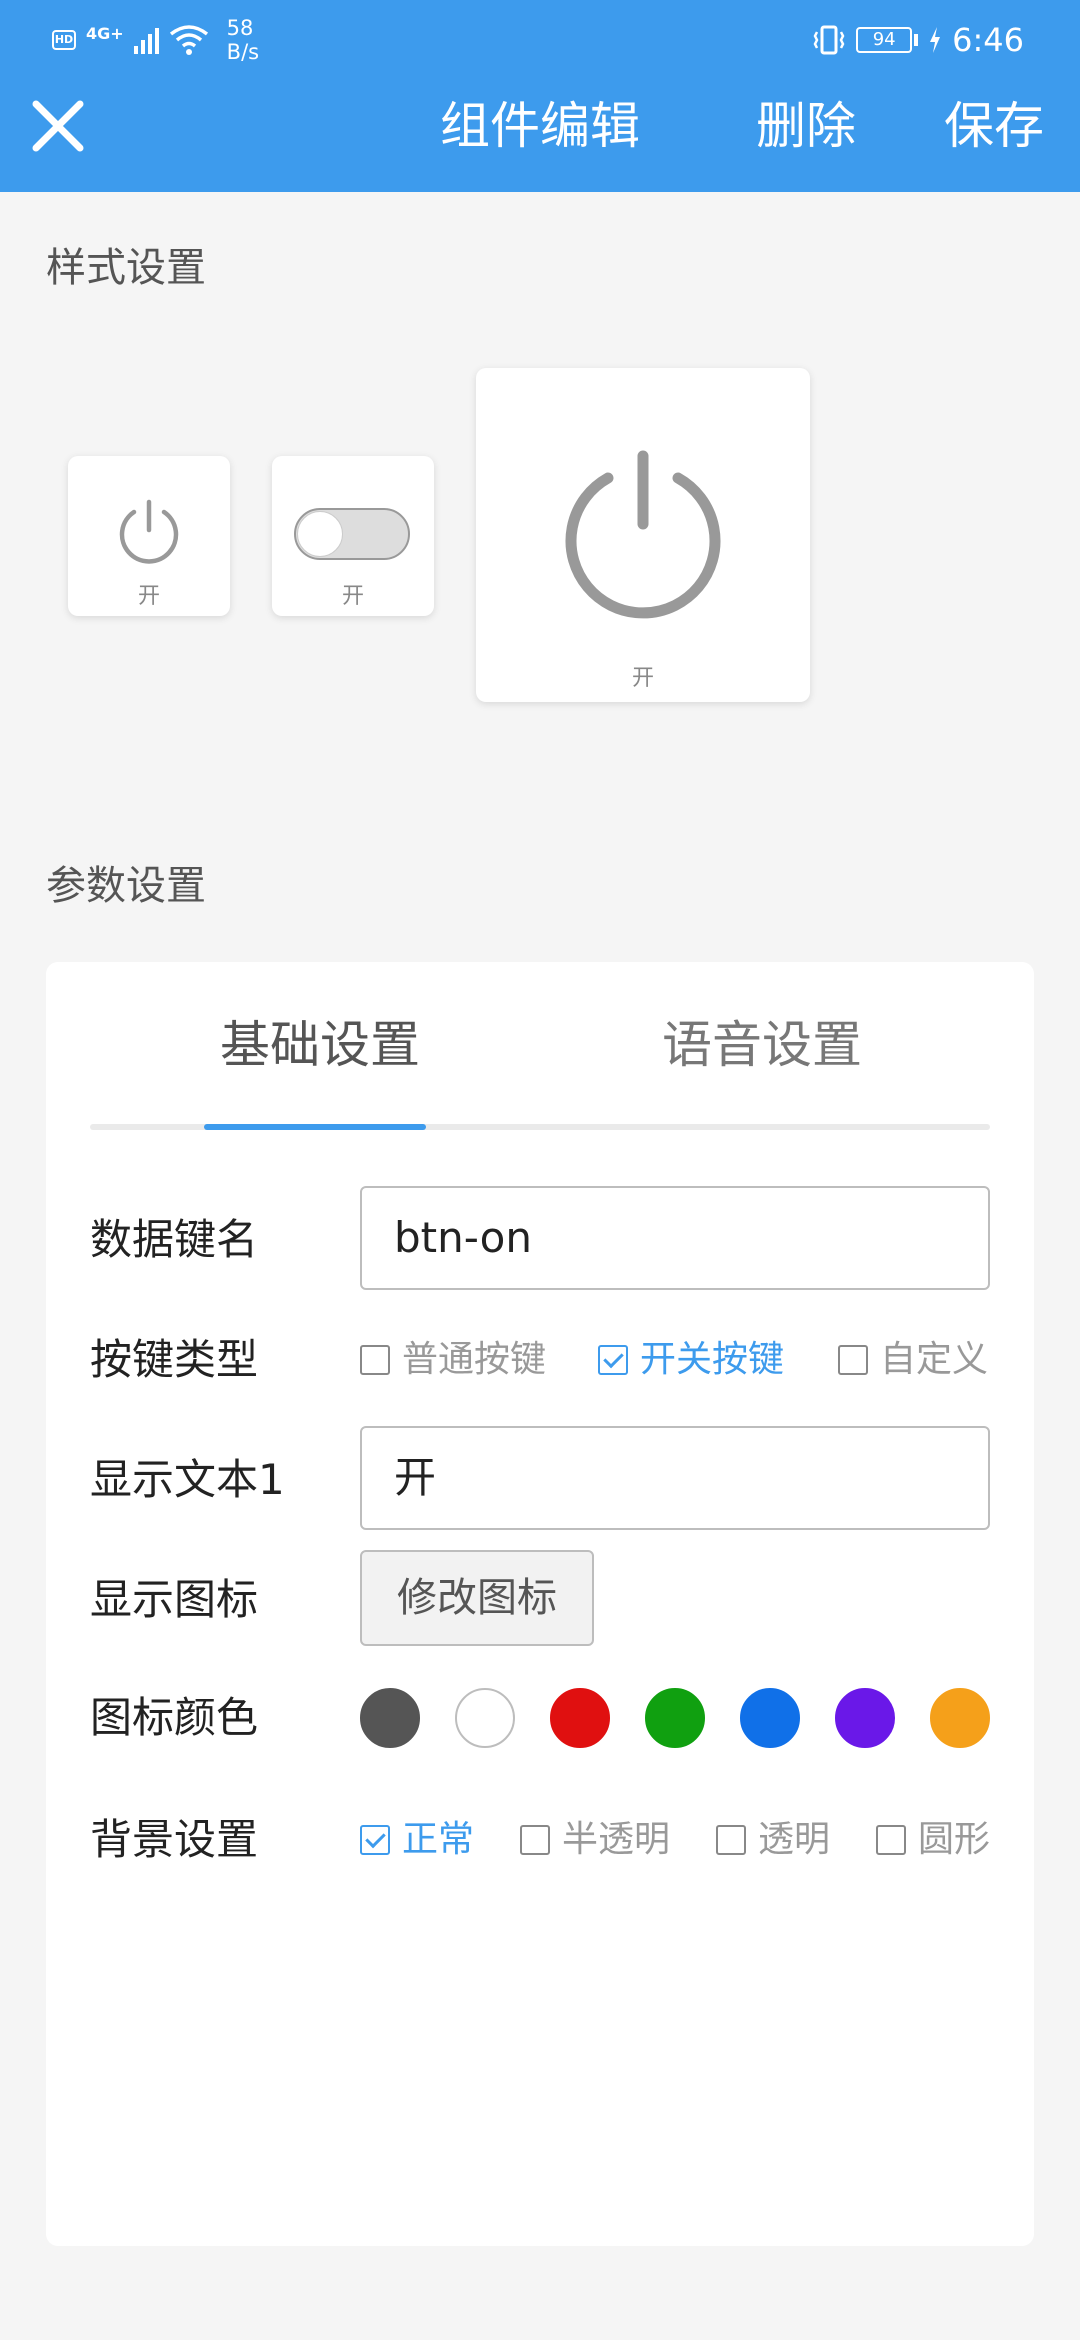 The image size is (1080, 2340). Describe the element at coordinates (675, 1478) in the screenshot. I see `display-text-input: 开` at that location.